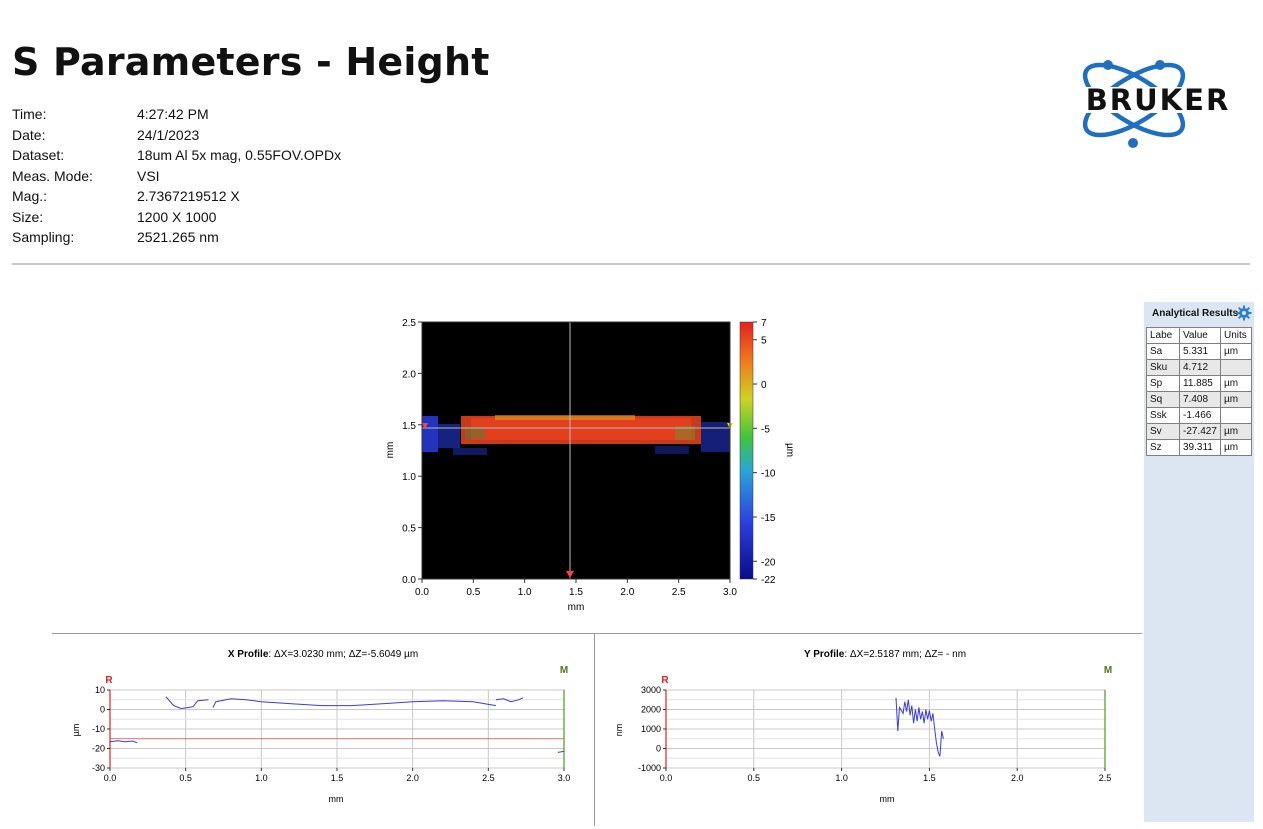  I want to click on meta-key: Meas. Mode:, so click(52, 175).